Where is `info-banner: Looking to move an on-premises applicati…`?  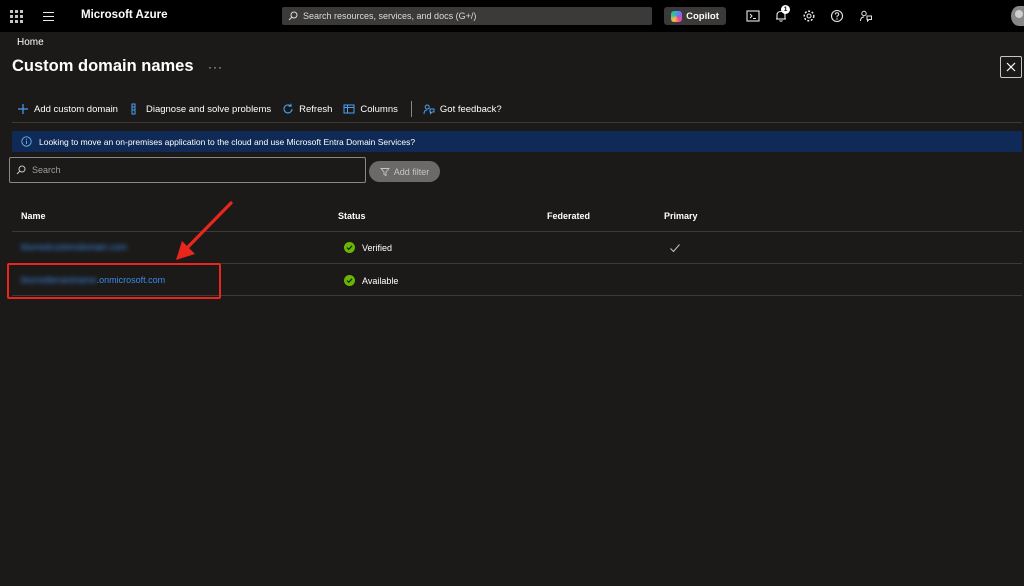
info-banner: Looking to move an on-premises applicati… is located at coordinates (517, 141).